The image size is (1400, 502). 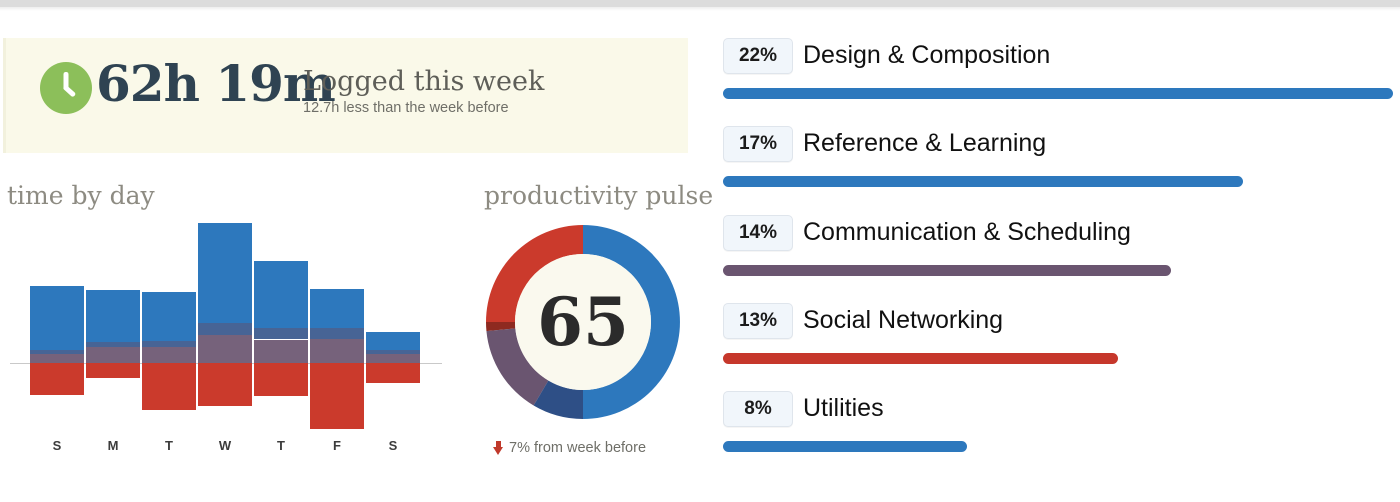 What do you see at coordinates (1050, 426) in the screenshot?
I see `category-row: 8% Utilities` at bounding box center [1050, 426].